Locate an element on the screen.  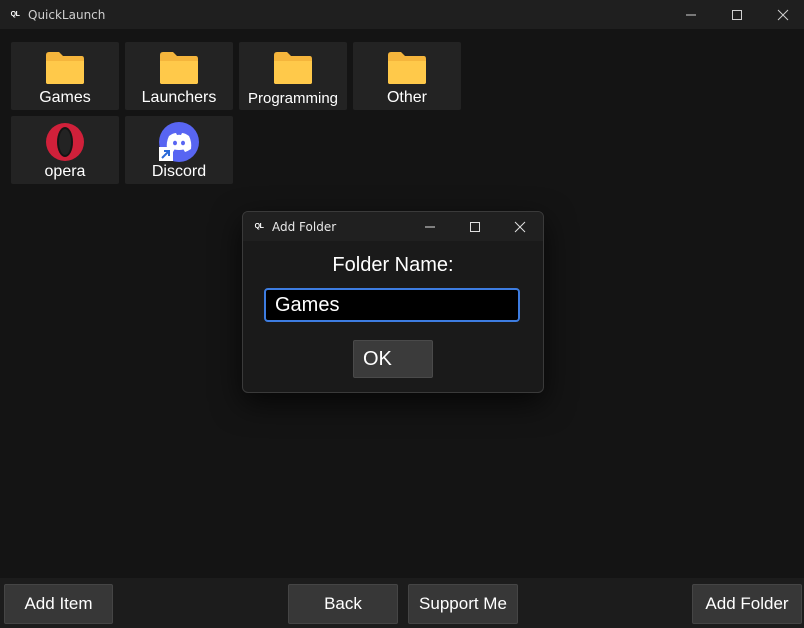
add-folder-button: Add Folder is located at coordinates (747, 604).